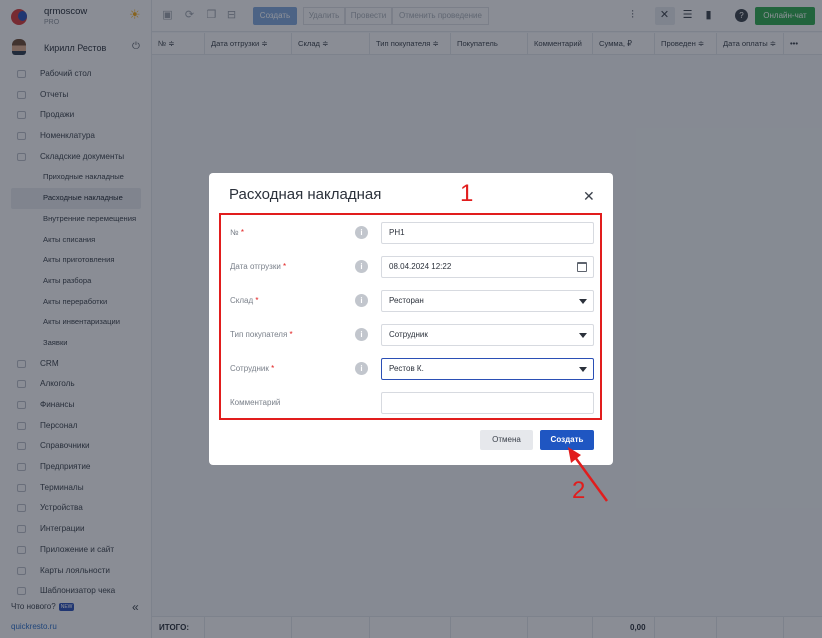  Describe the element at coordinates (467, 193) in the screenshot. I see `annotation-number-1: 1` at that location.